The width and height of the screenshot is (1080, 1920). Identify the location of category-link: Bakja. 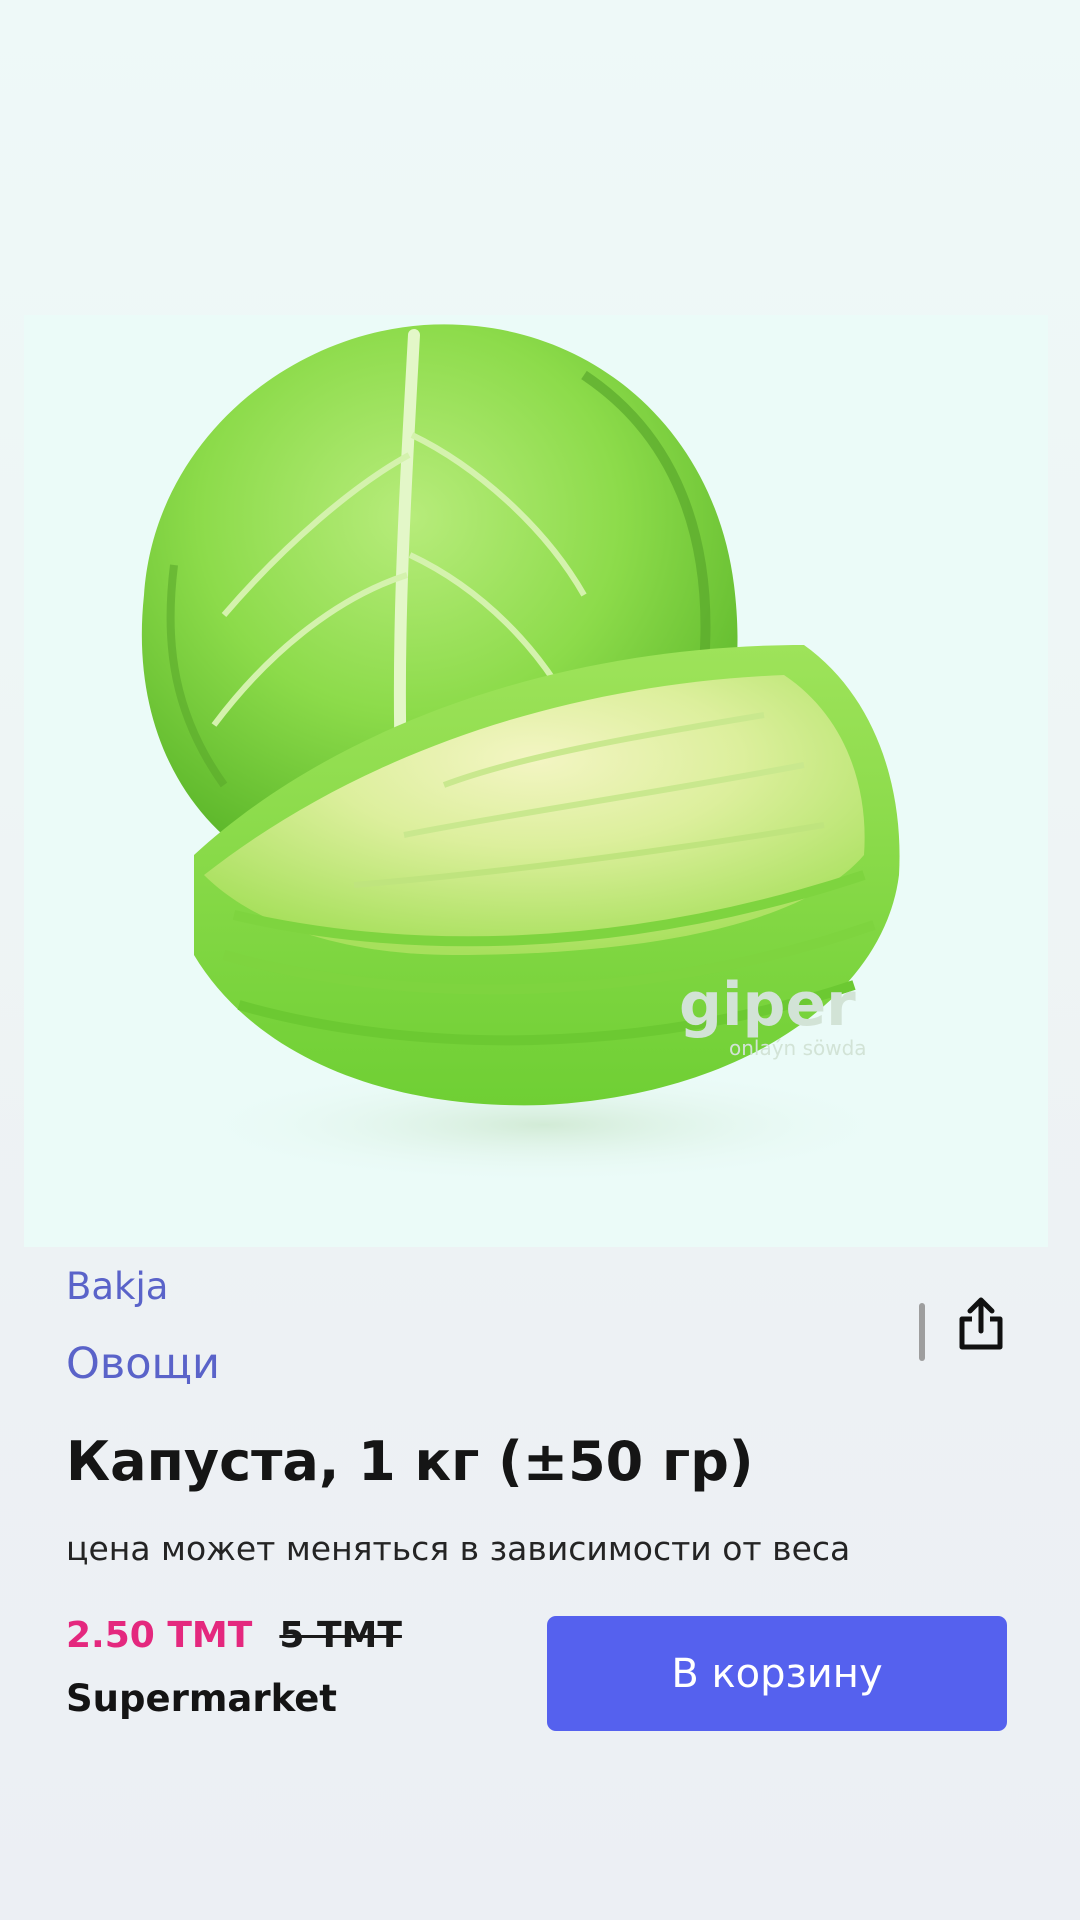
(117, 1286).